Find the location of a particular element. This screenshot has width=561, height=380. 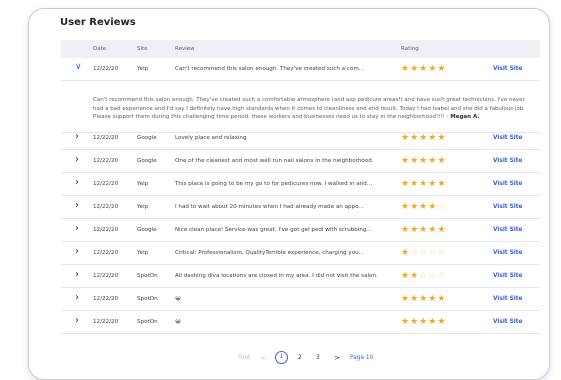

pagination-first: First is located at coordinates (244, 358).